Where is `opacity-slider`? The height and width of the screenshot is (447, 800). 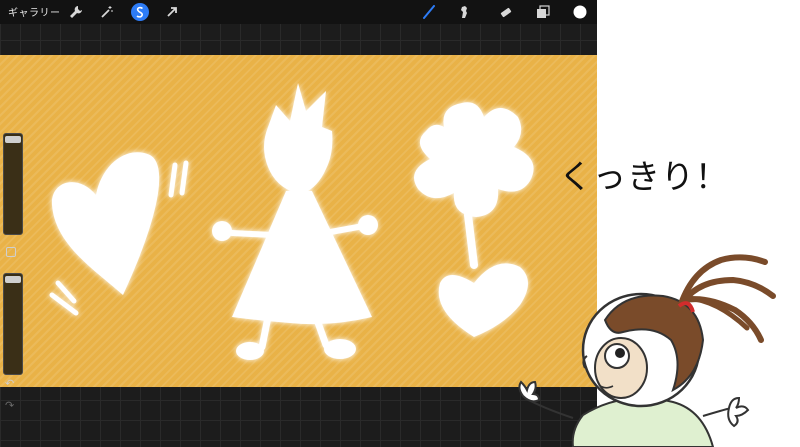
opacity-slider is located at coordinates (13, 324).